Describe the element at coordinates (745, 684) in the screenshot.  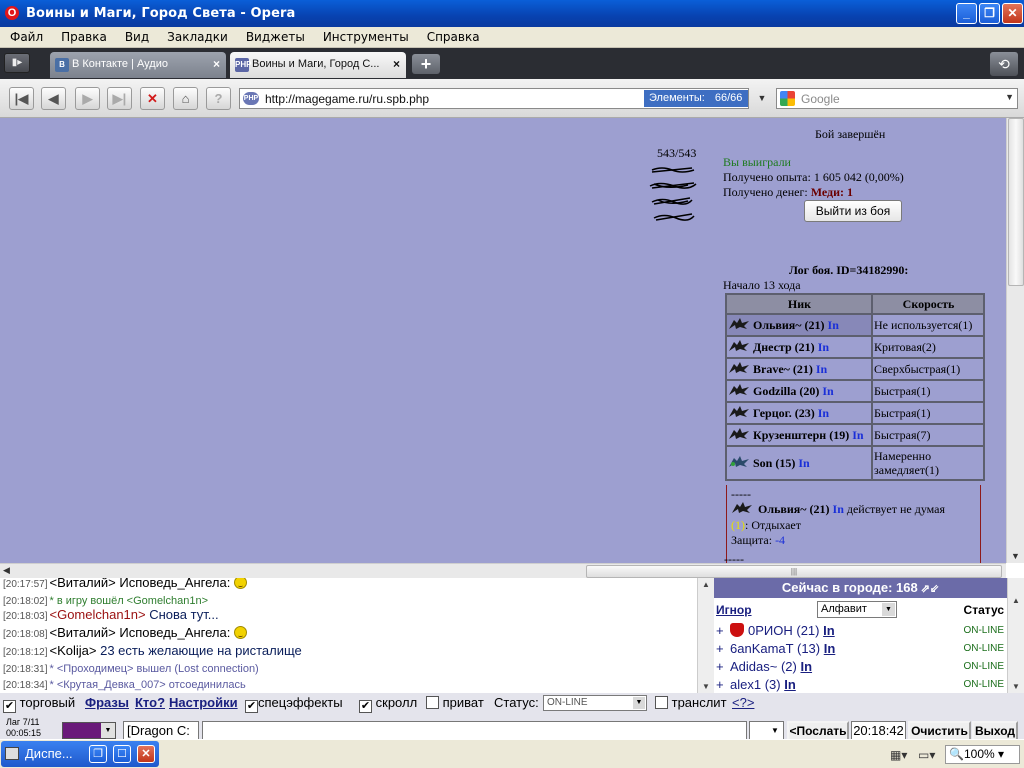
I see `player-name: alex1` at that location.